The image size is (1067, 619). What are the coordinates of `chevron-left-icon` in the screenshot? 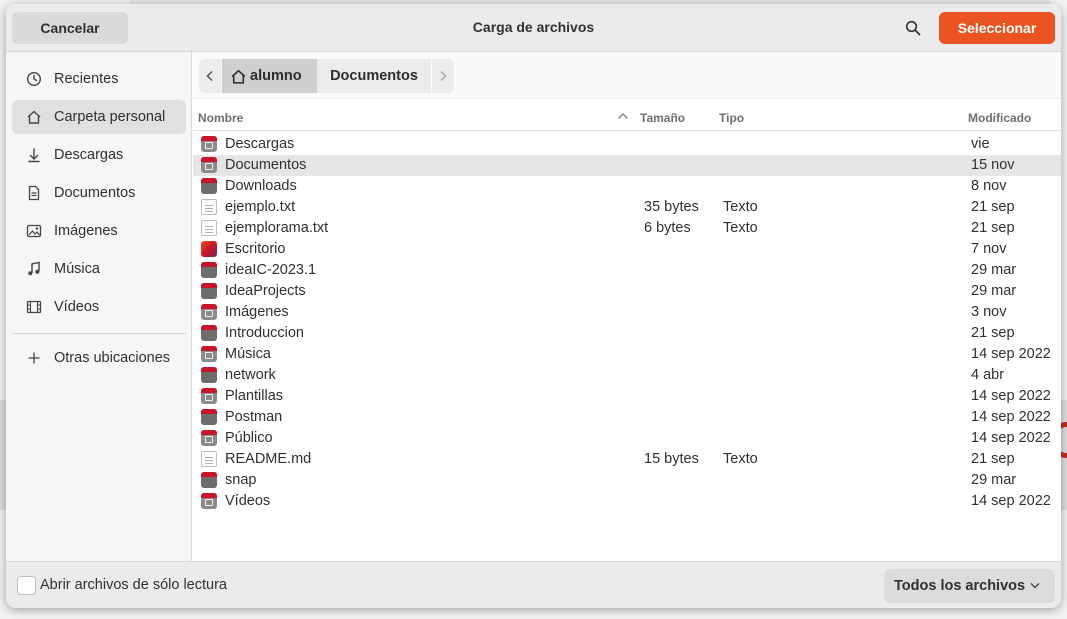 It's located at (209, 76).